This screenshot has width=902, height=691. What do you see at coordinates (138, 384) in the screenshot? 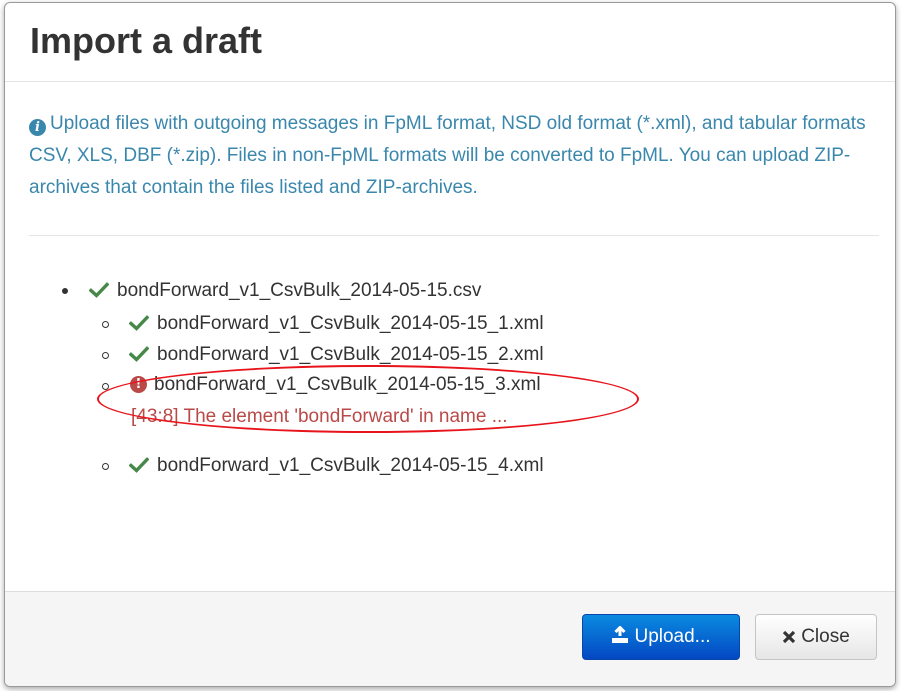
I see `exclamation-circle-icon: !` at bounding box center [138, 384].